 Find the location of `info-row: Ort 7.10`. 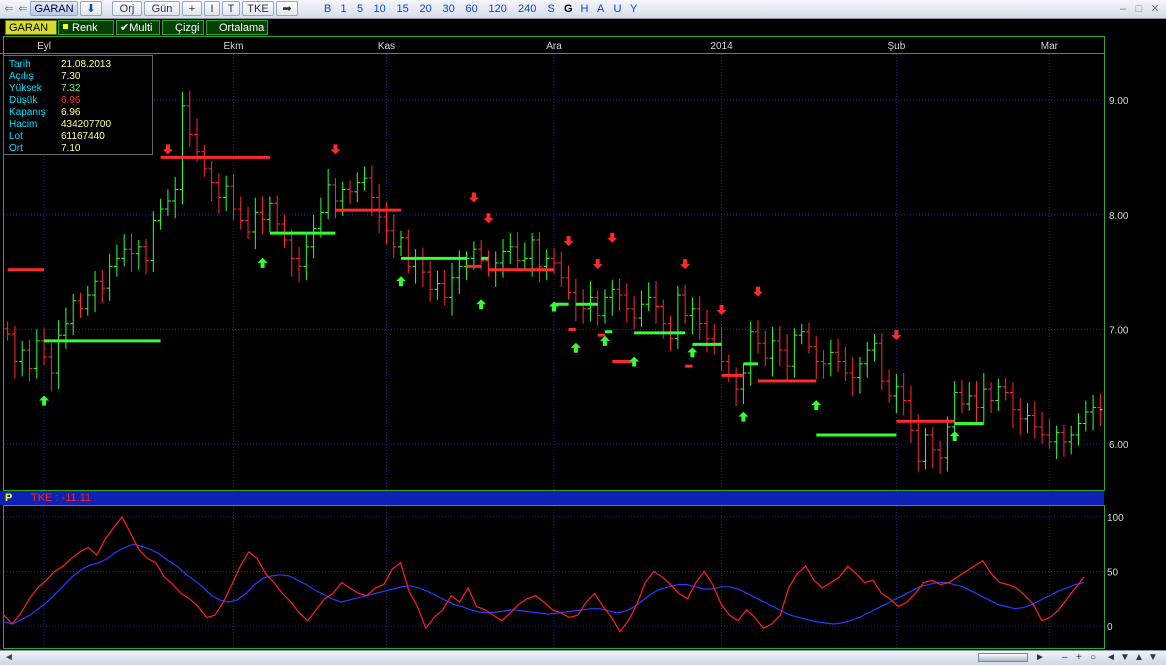

info-row: Ort 7.10 is located at coordinates (78, 149).